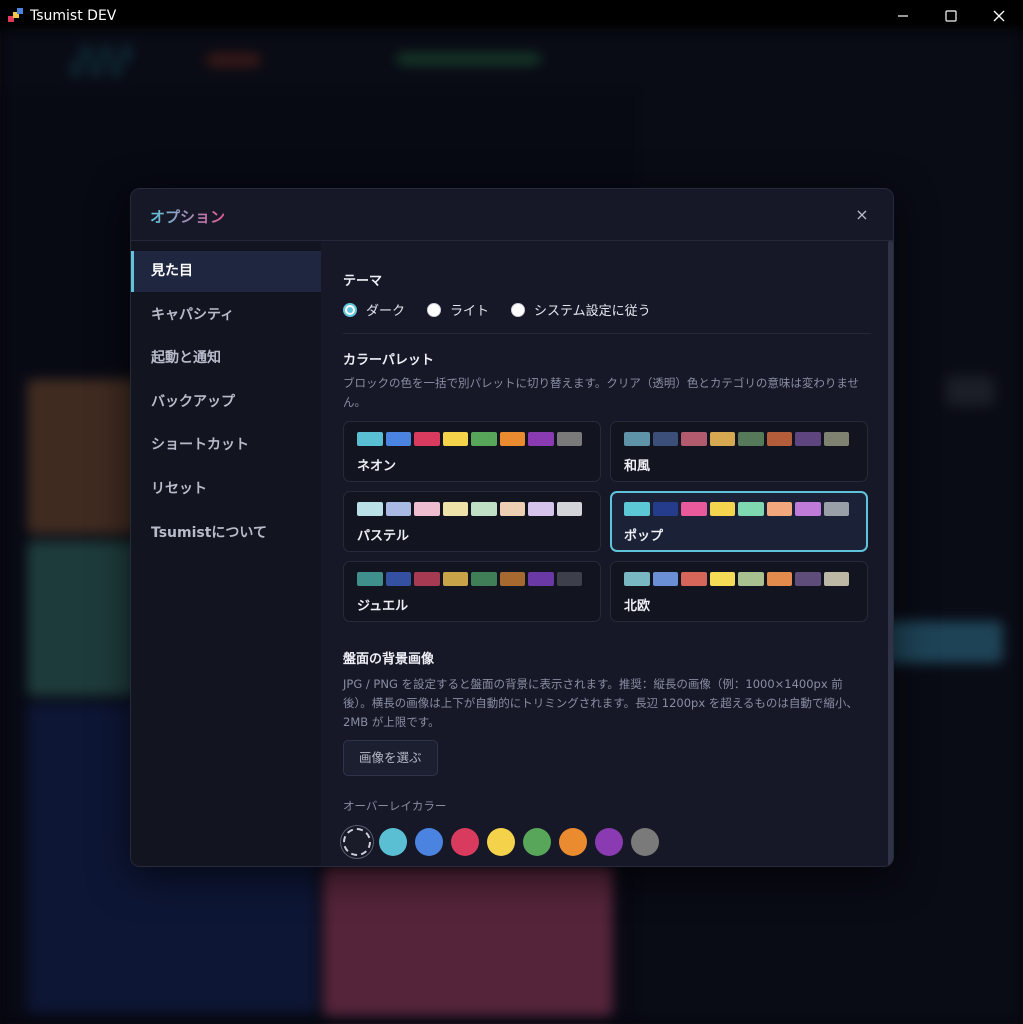 This screenshot has height=1024, width=1023. What do you see at coordinates (472, 521) in the screenshot?
I see `palette-card: パステル` at bounding box center [472, 521].